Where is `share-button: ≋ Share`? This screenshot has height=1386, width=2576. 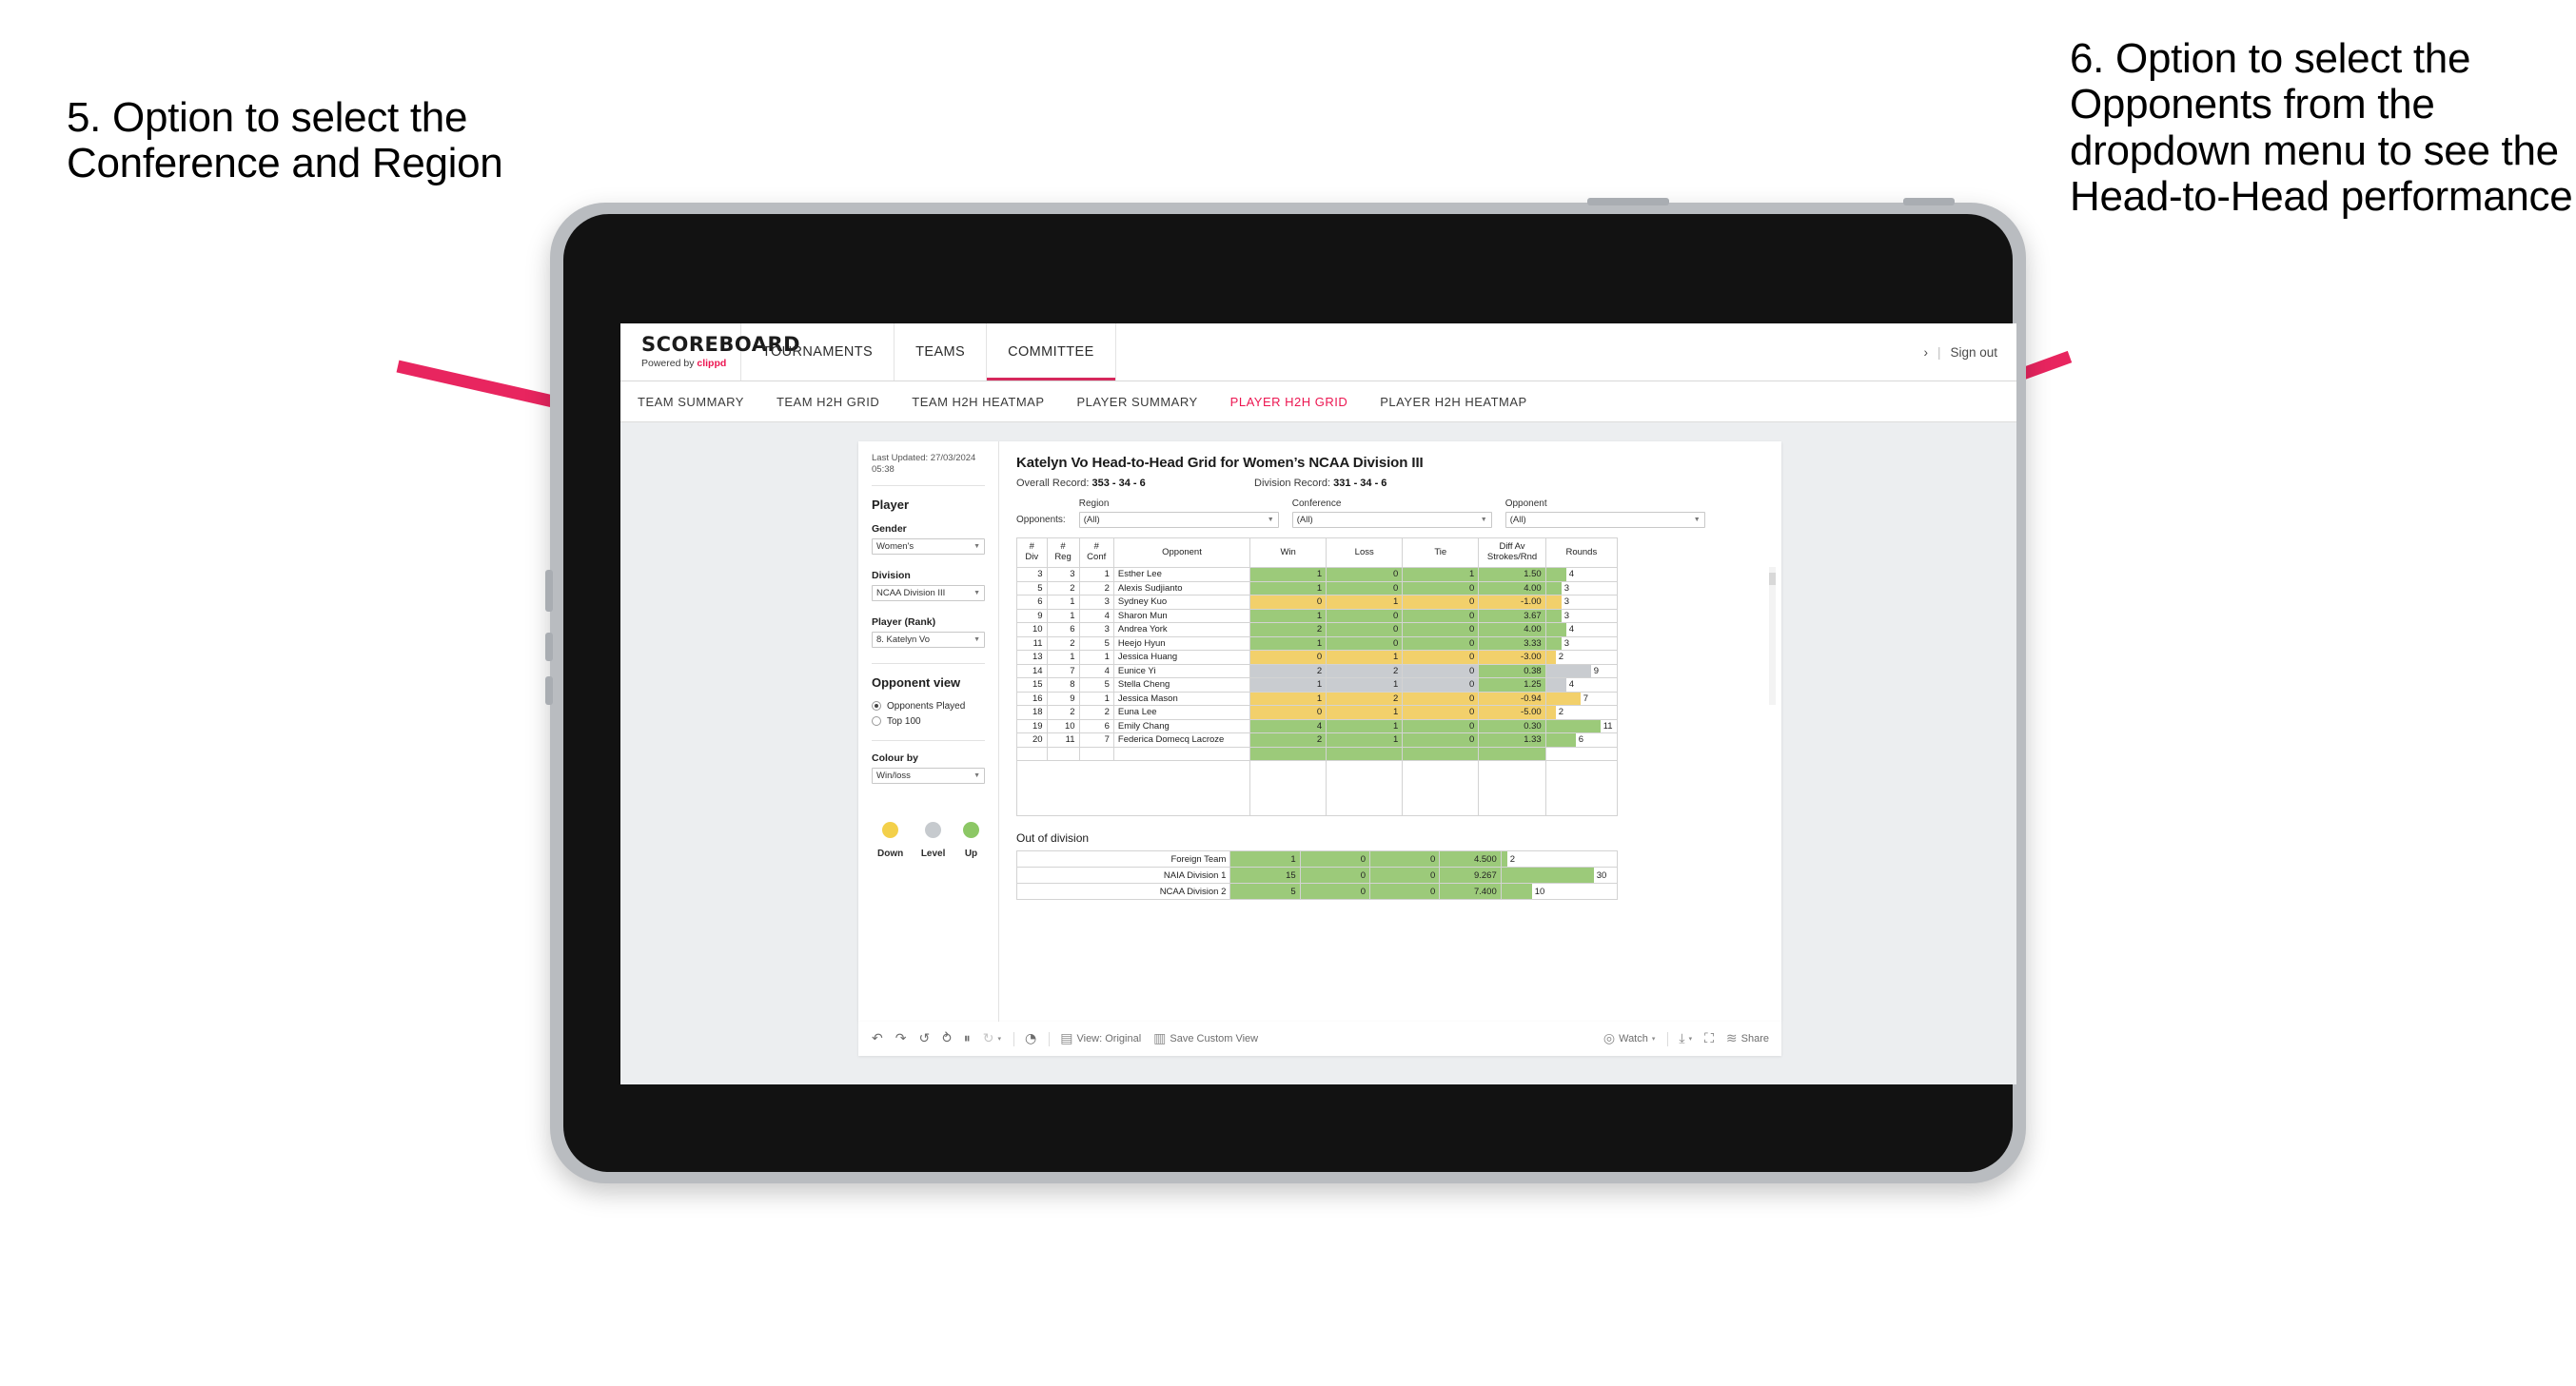 share-button: ≋ Share is located at coordinates (1747, 1038).